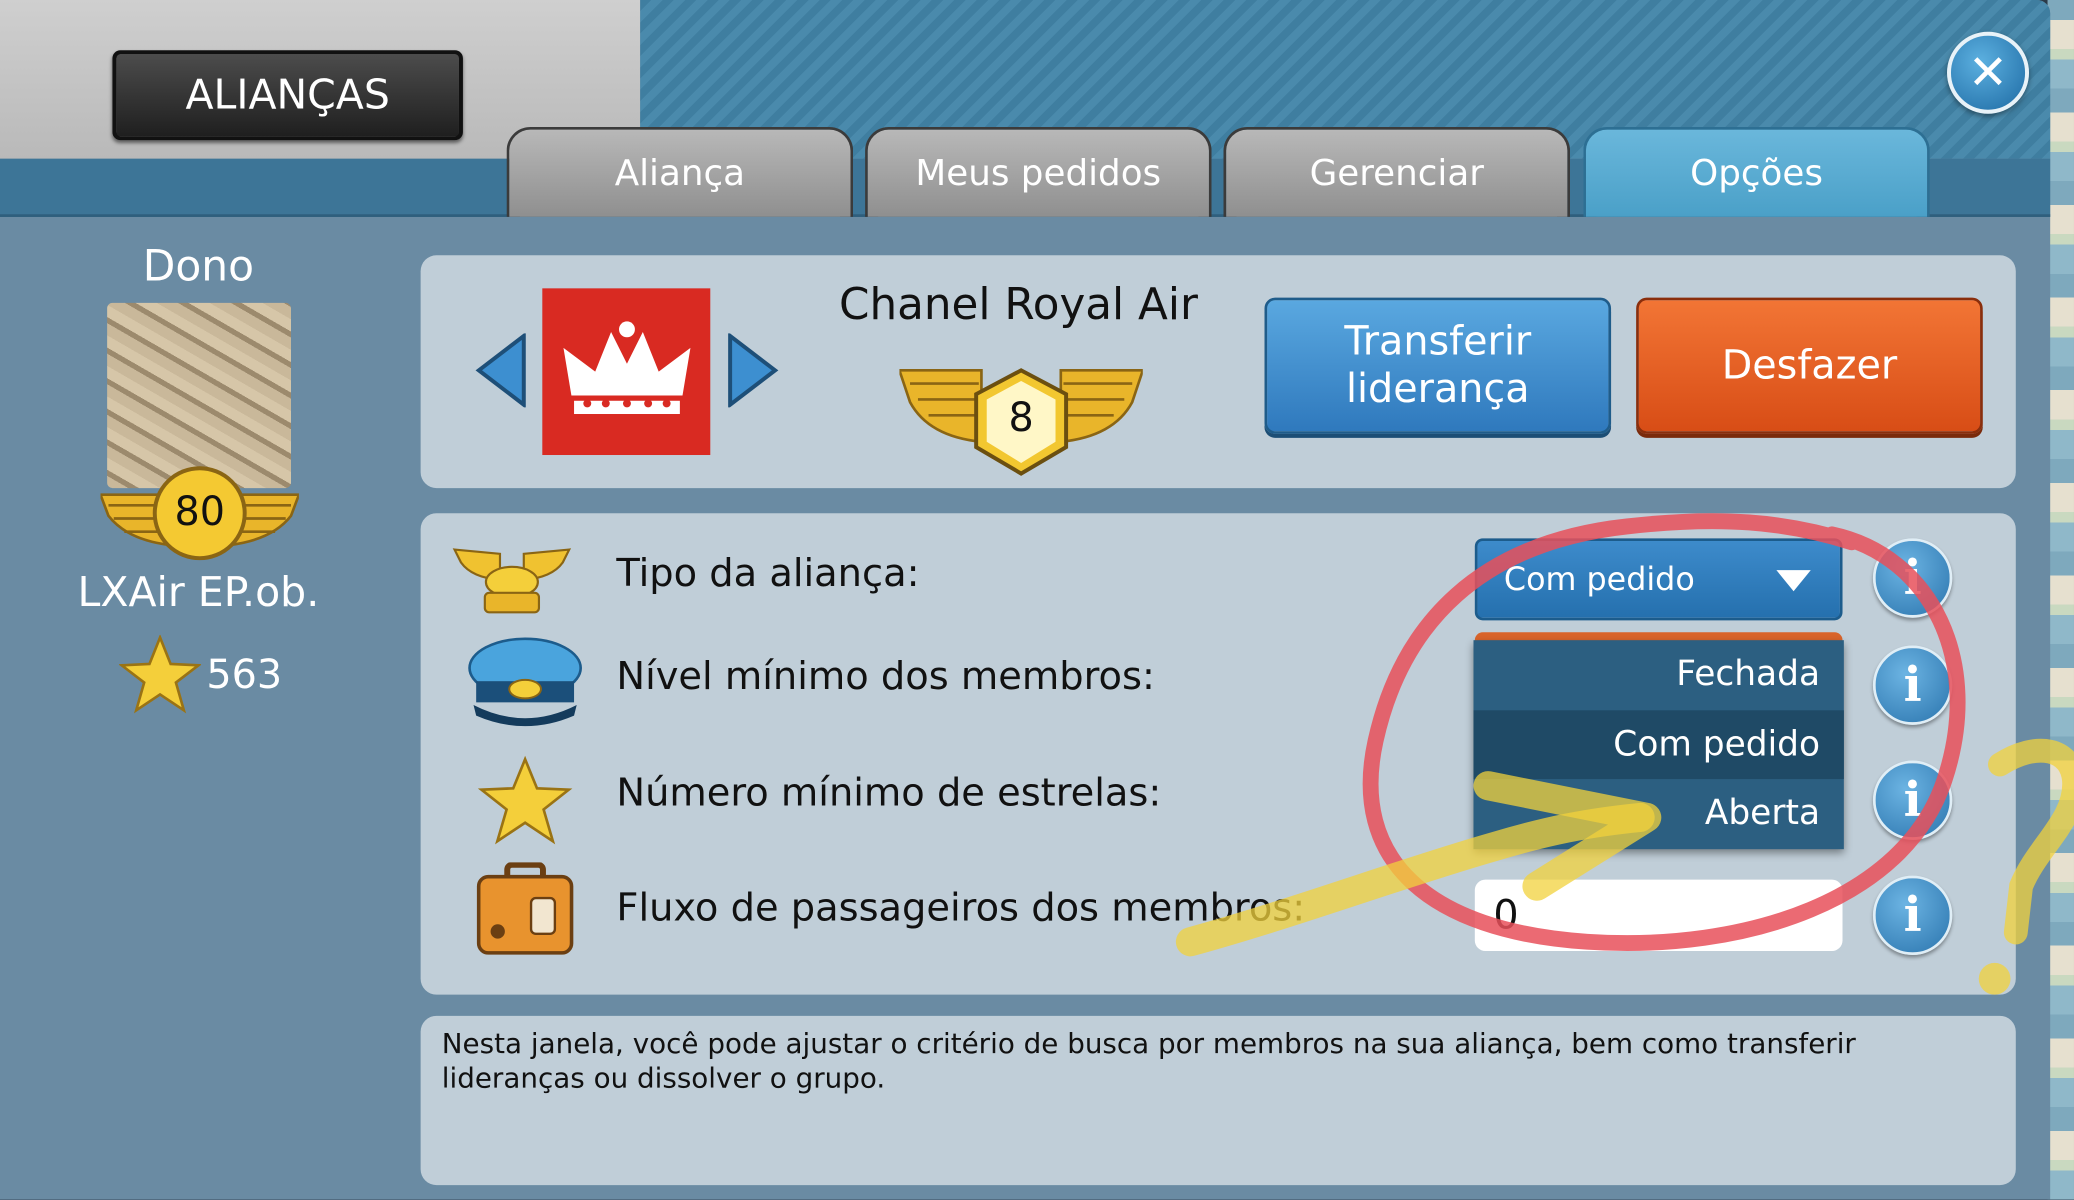 Image resolution: width=2074 pixels, height=1200 pixels. What do you see at coordinates (525, 908) in the screenshot?
I see `suitcase-icon` at bounding box center [525, 908].